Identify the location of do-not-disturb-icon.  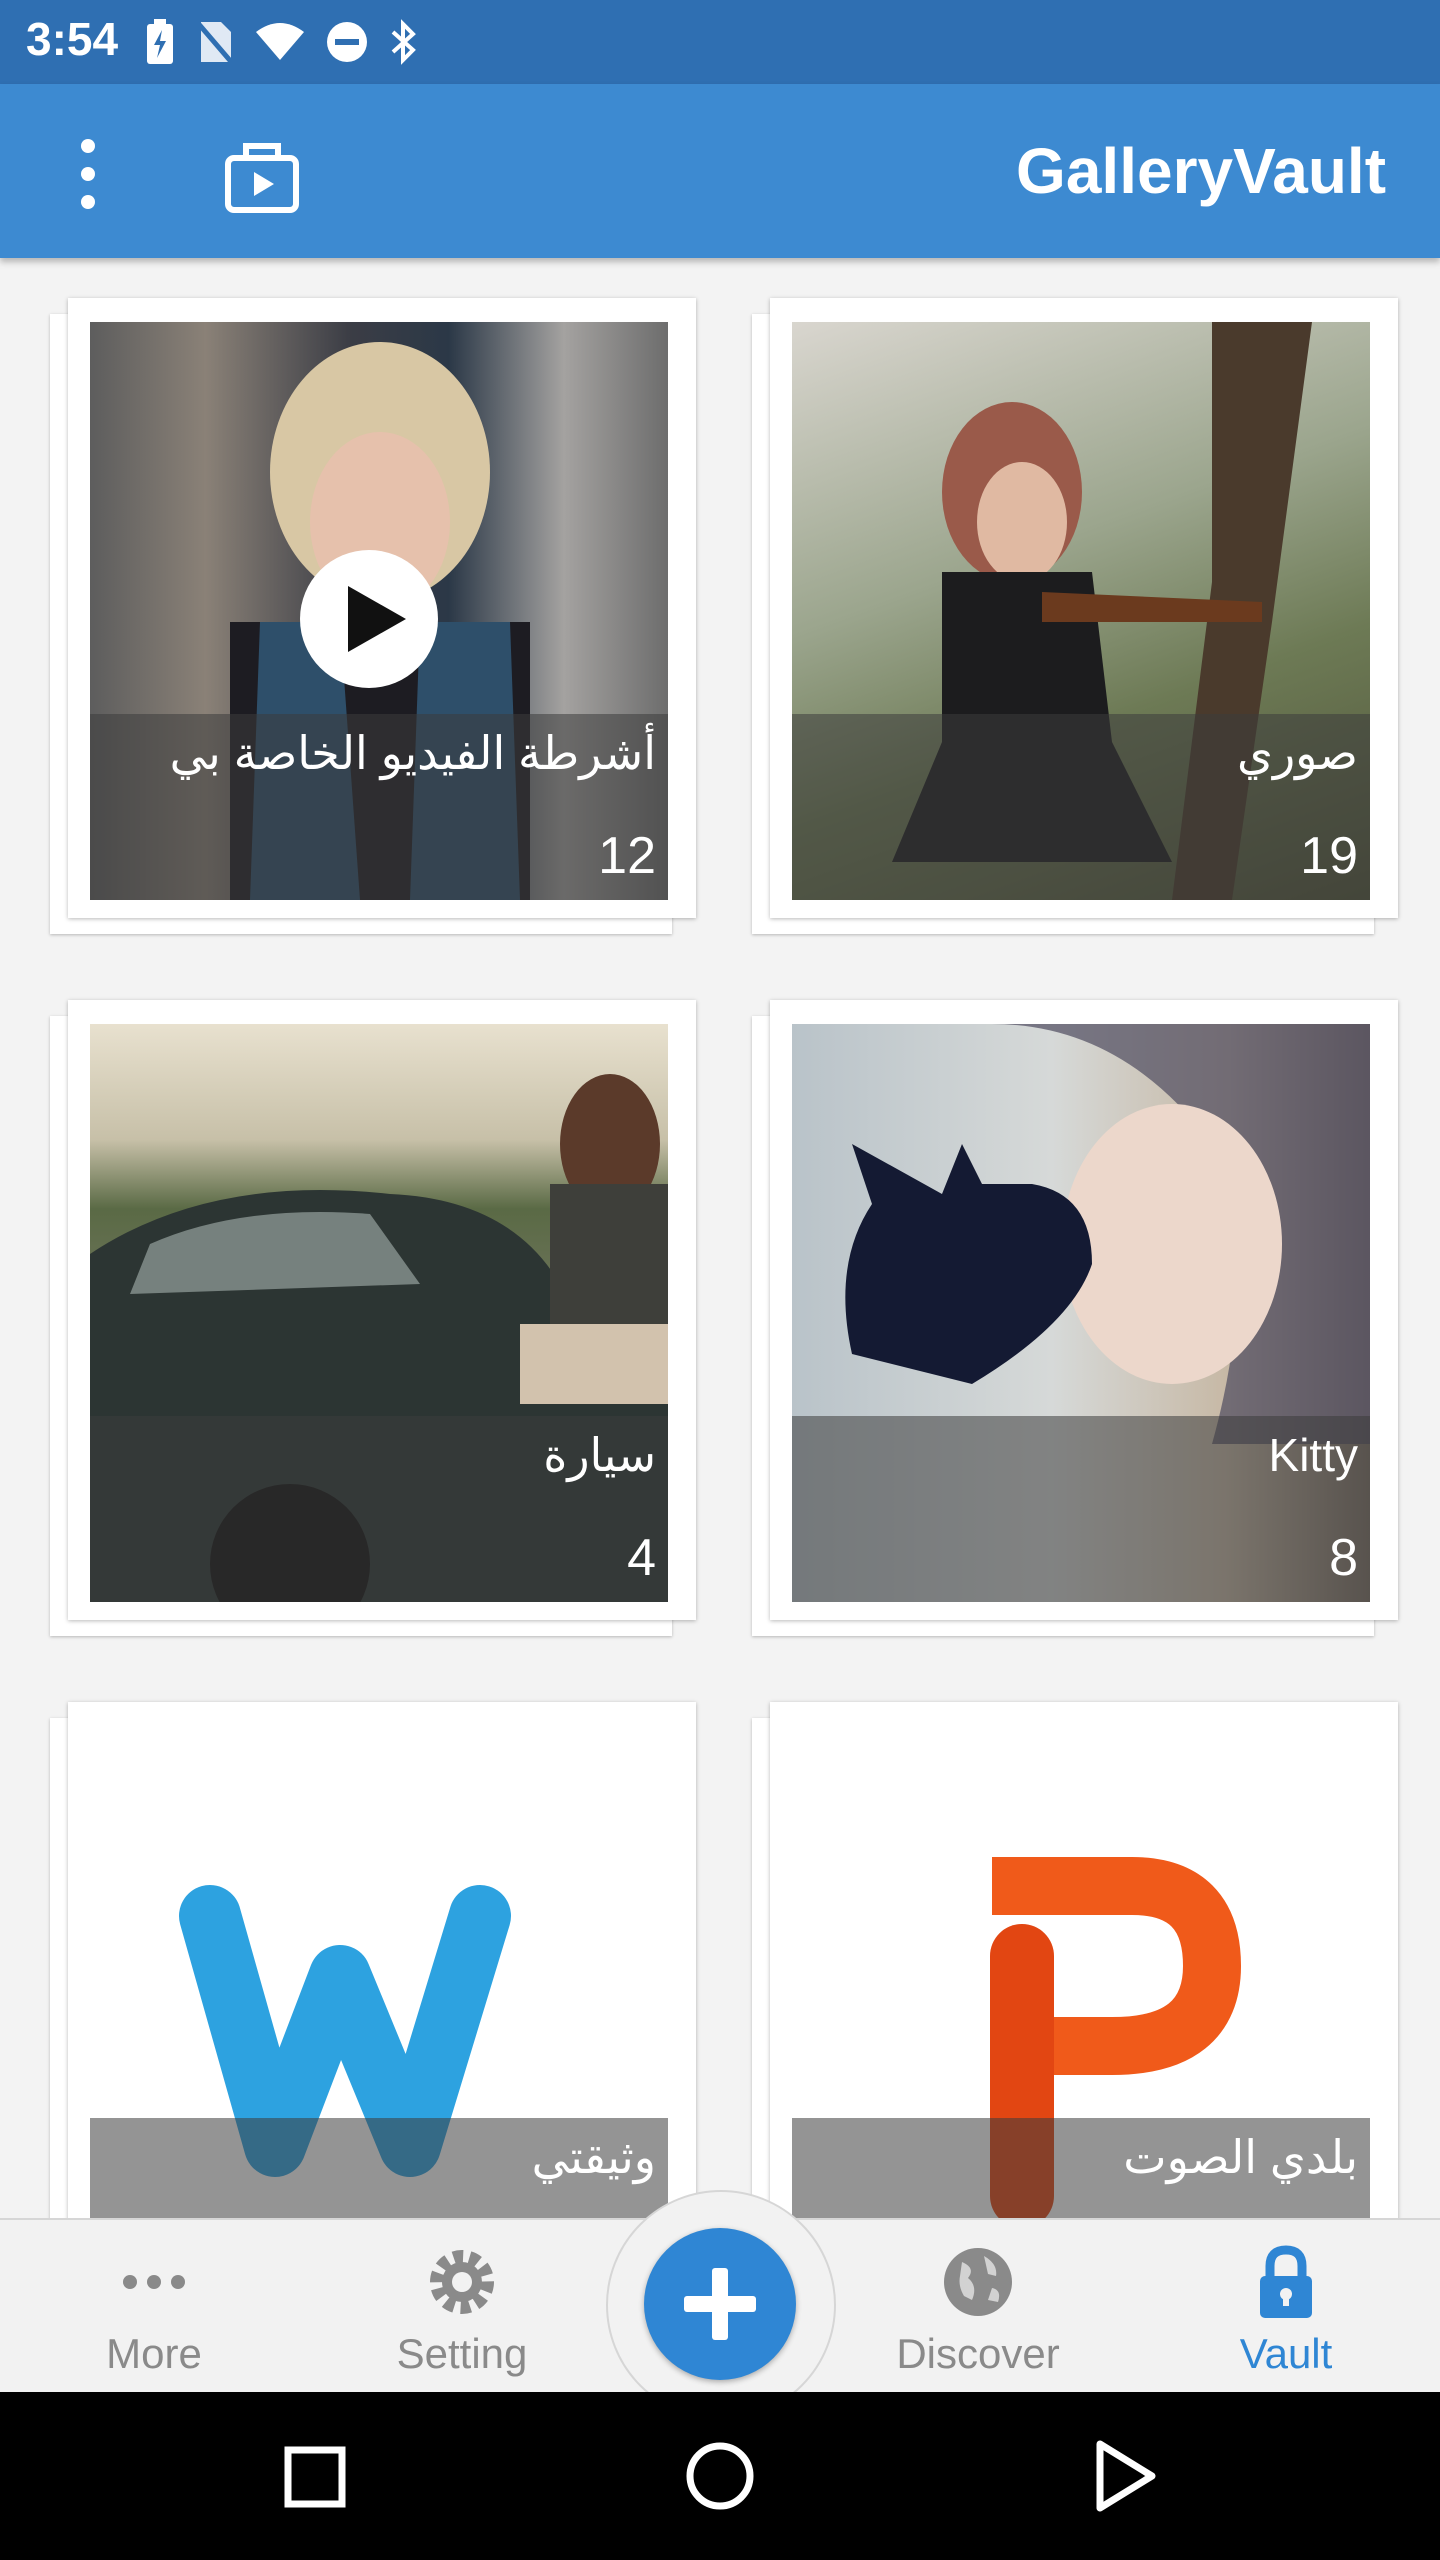
(347, 42).